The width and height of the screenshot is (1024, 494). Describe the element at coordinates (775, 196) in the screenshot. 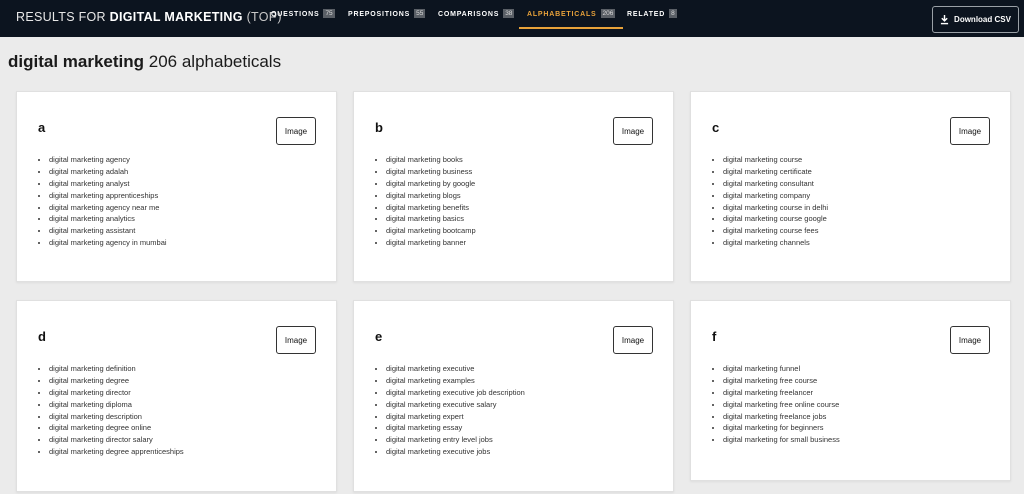

I see `list-item: digital marketing company` at that location.